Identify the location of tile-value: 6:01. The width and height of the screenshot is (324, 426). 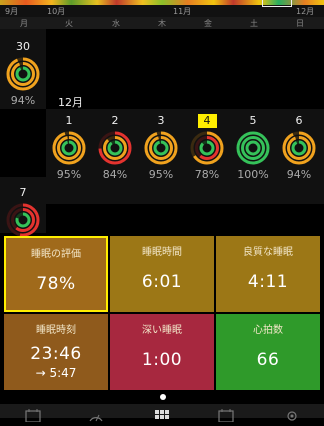
(162, 282).